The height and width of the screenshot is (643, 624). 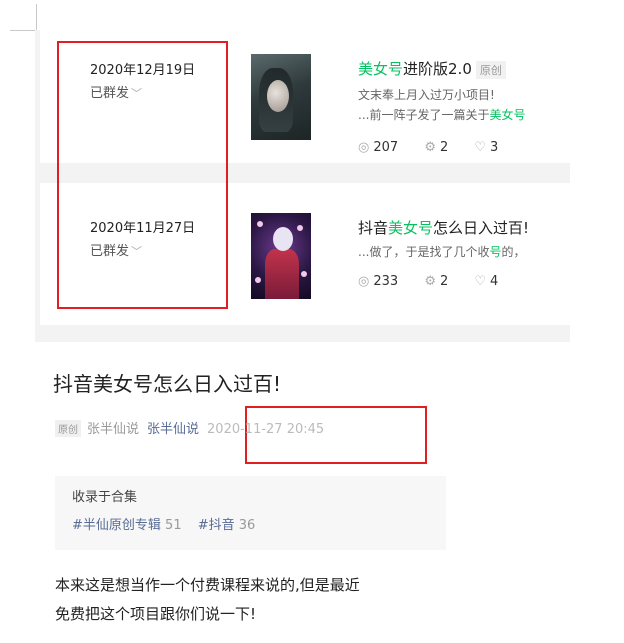 I want to click on article-meta: 原创 张半仙说 张半仙说 2020-11-27 20:45, so click(x=189, y=427).